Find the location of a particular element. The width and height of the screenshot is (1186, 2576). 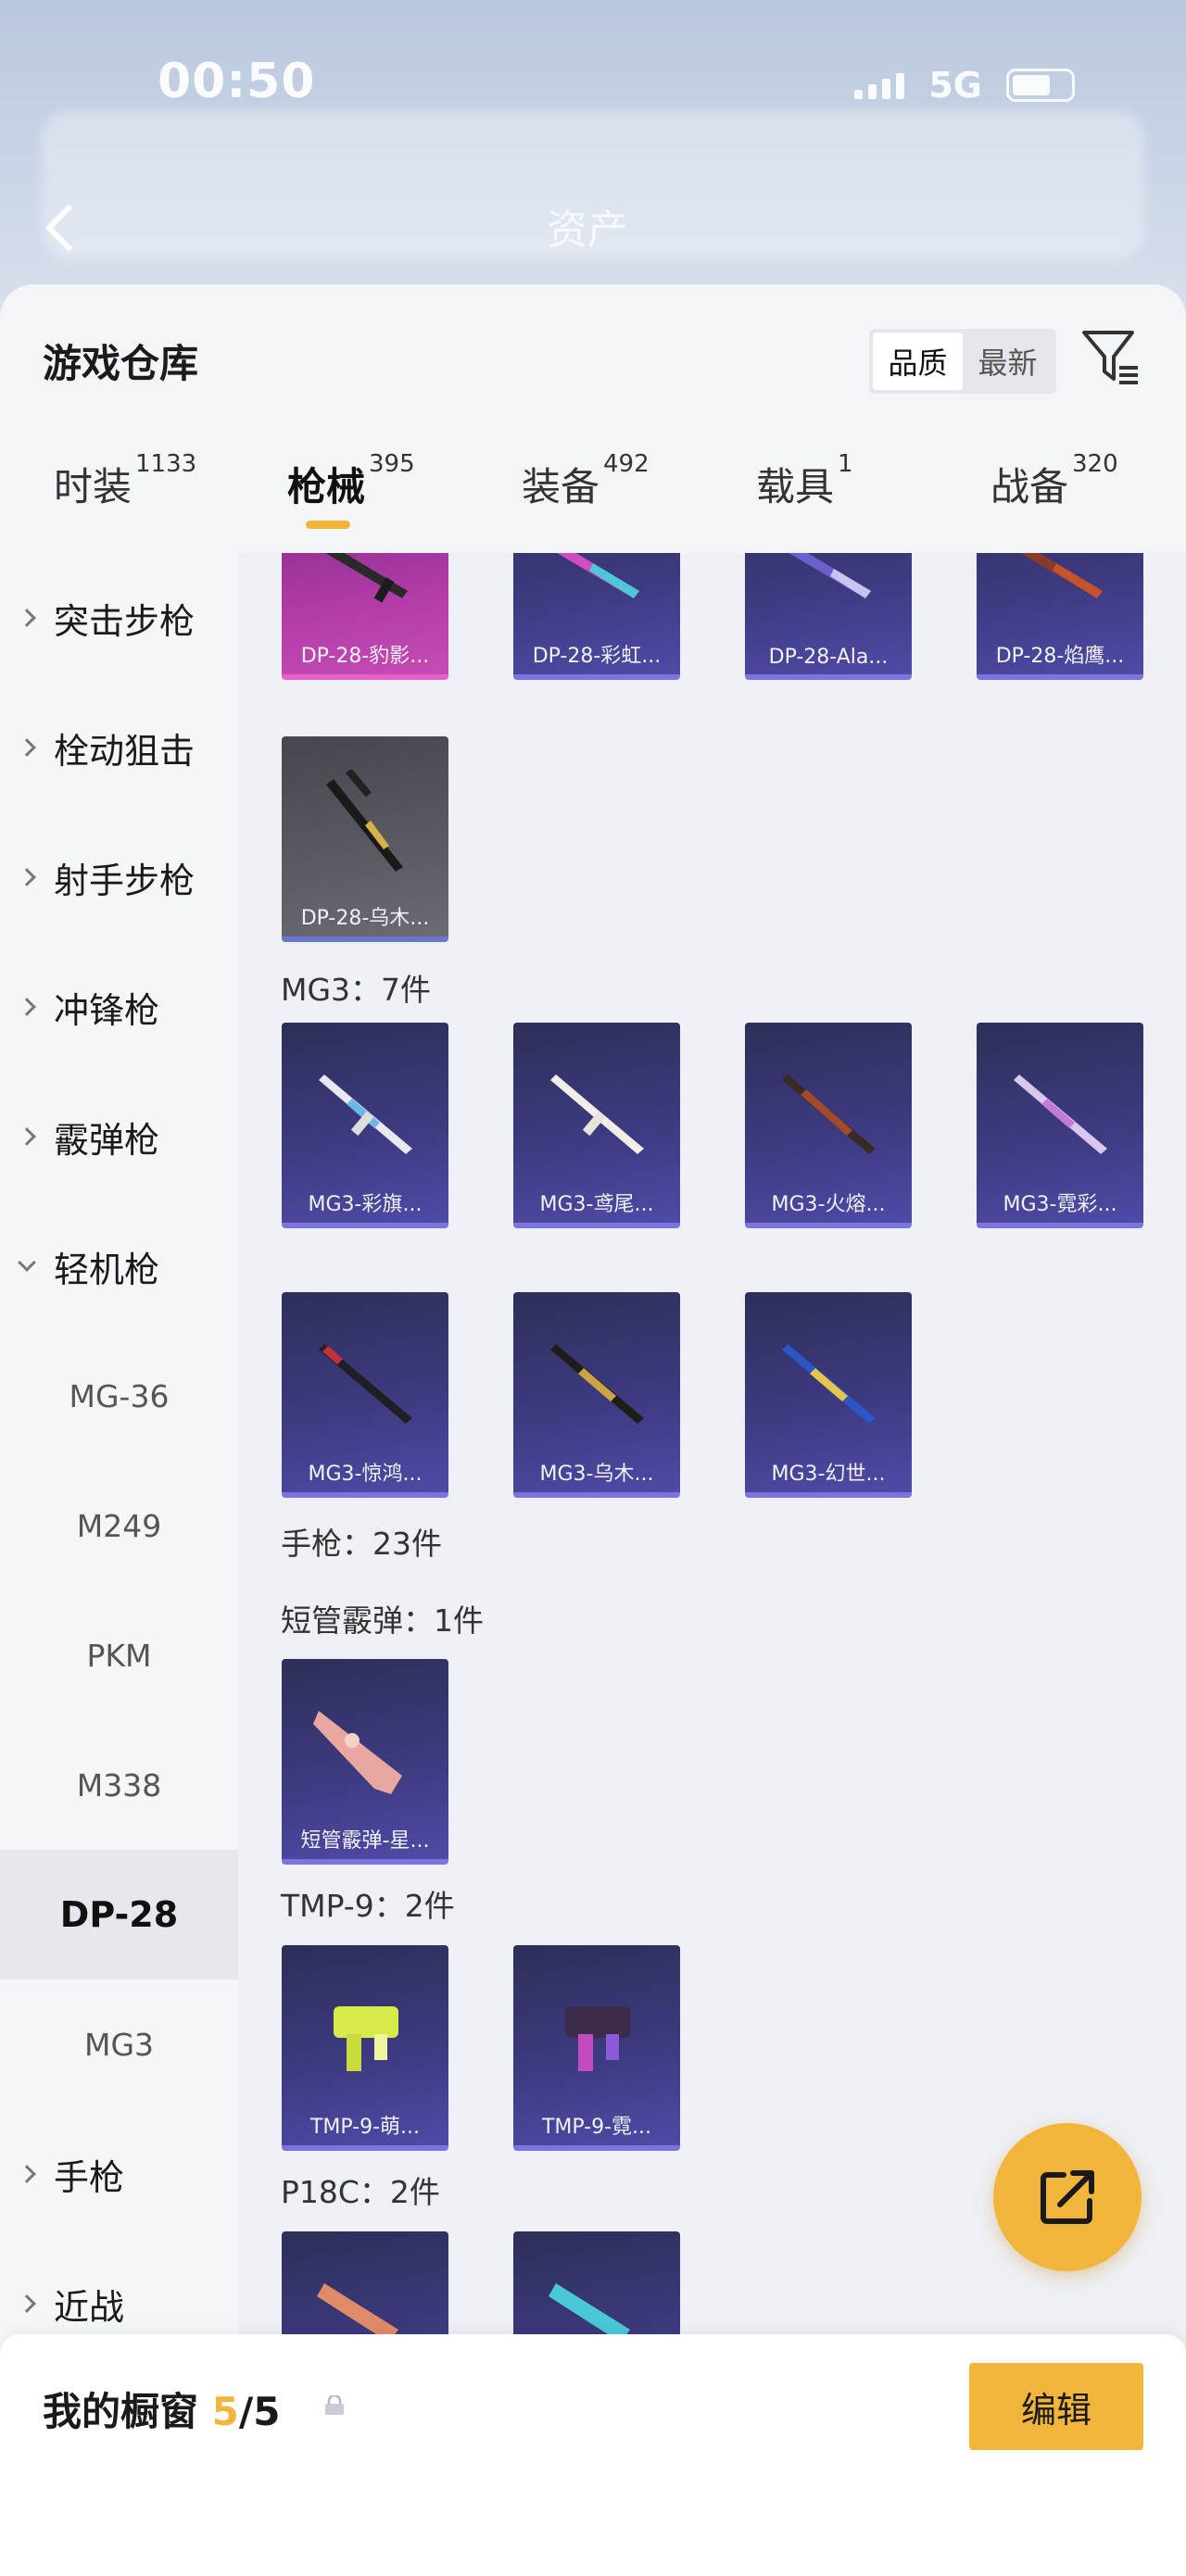

sidebar-subitem-pkm: PKM is located at coordinates (119, 1655).